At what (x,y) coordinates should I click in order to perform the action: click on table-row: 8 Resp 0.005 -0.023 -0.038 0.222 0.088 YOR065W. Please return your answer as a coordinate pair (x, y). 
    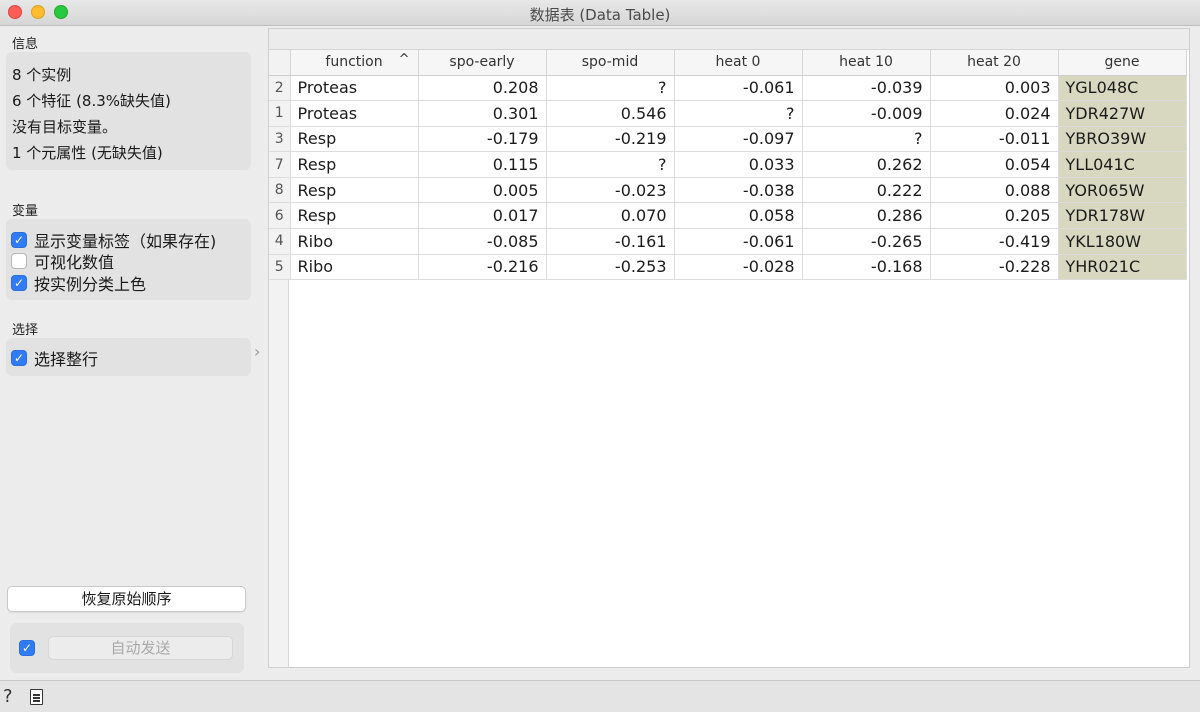
    Looking at the image, I should click on (728, 190).